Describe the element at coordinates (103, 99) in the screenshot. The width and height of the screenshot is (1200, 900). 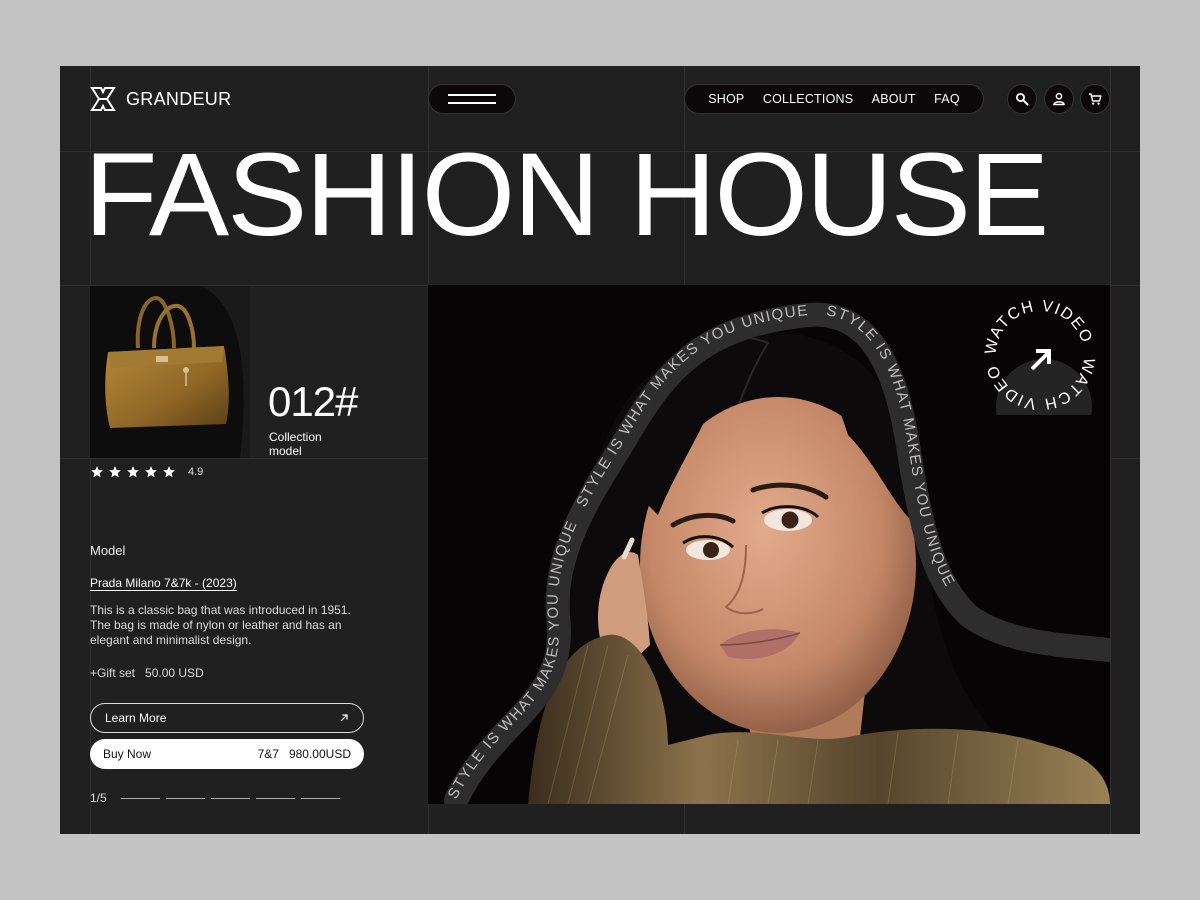
I see `logo-icon` at that location.